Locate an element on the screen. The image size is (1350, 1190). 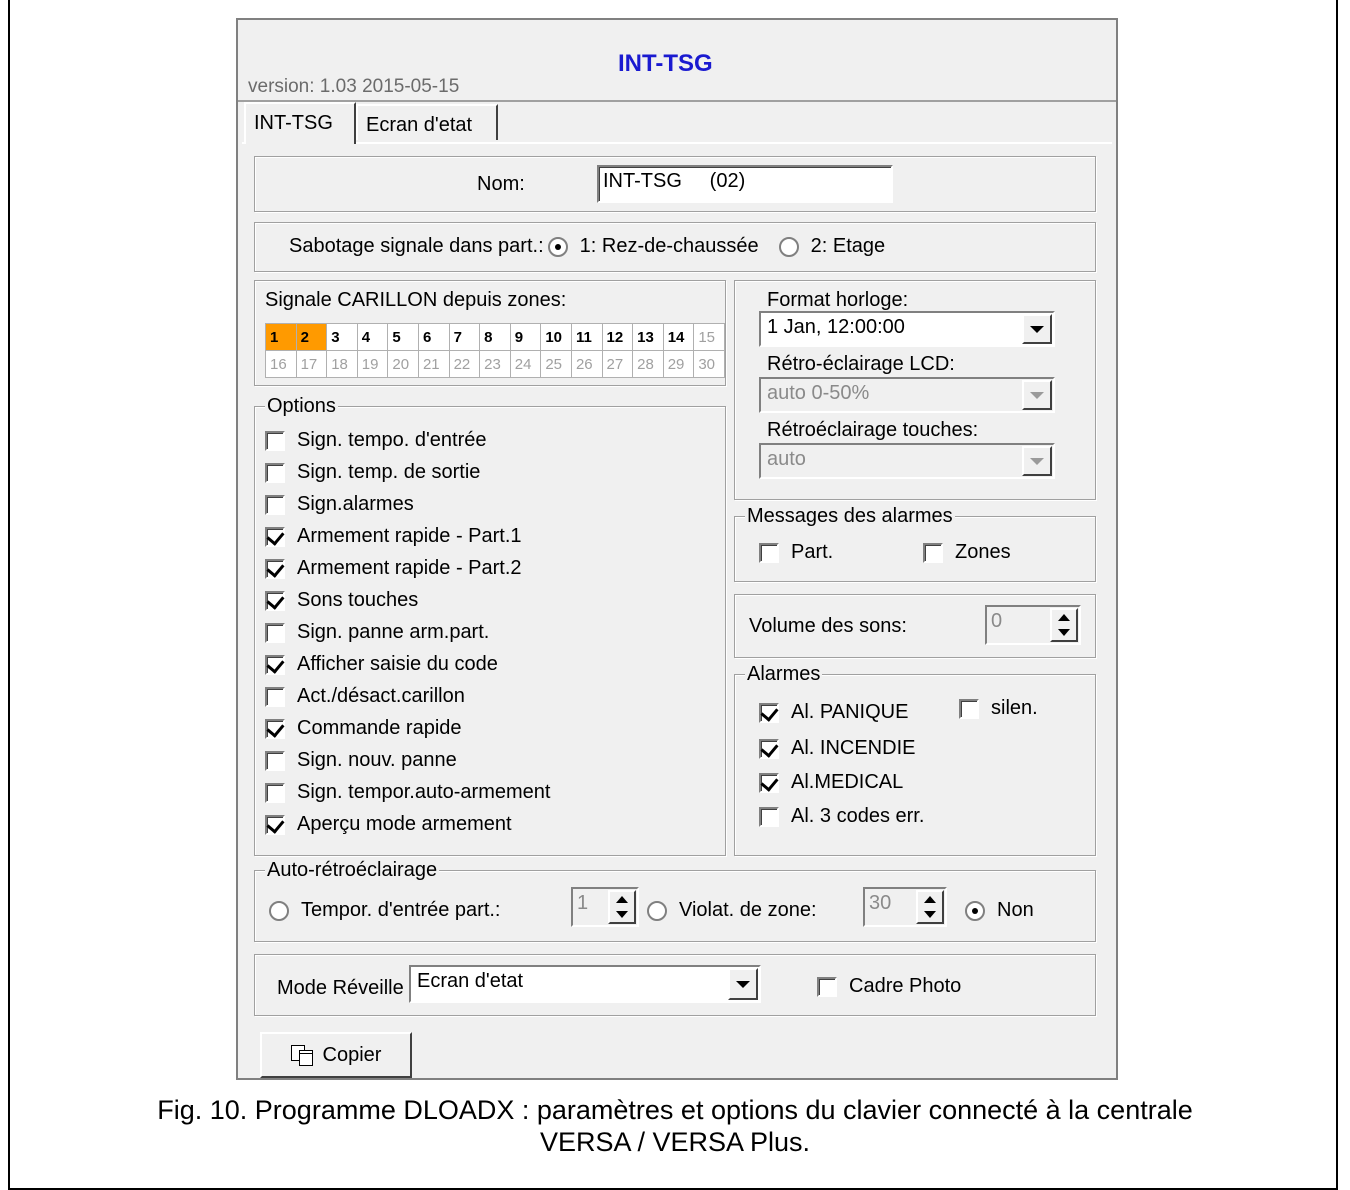
volume-spinner: 0 is located at coordinates (1033, 625).